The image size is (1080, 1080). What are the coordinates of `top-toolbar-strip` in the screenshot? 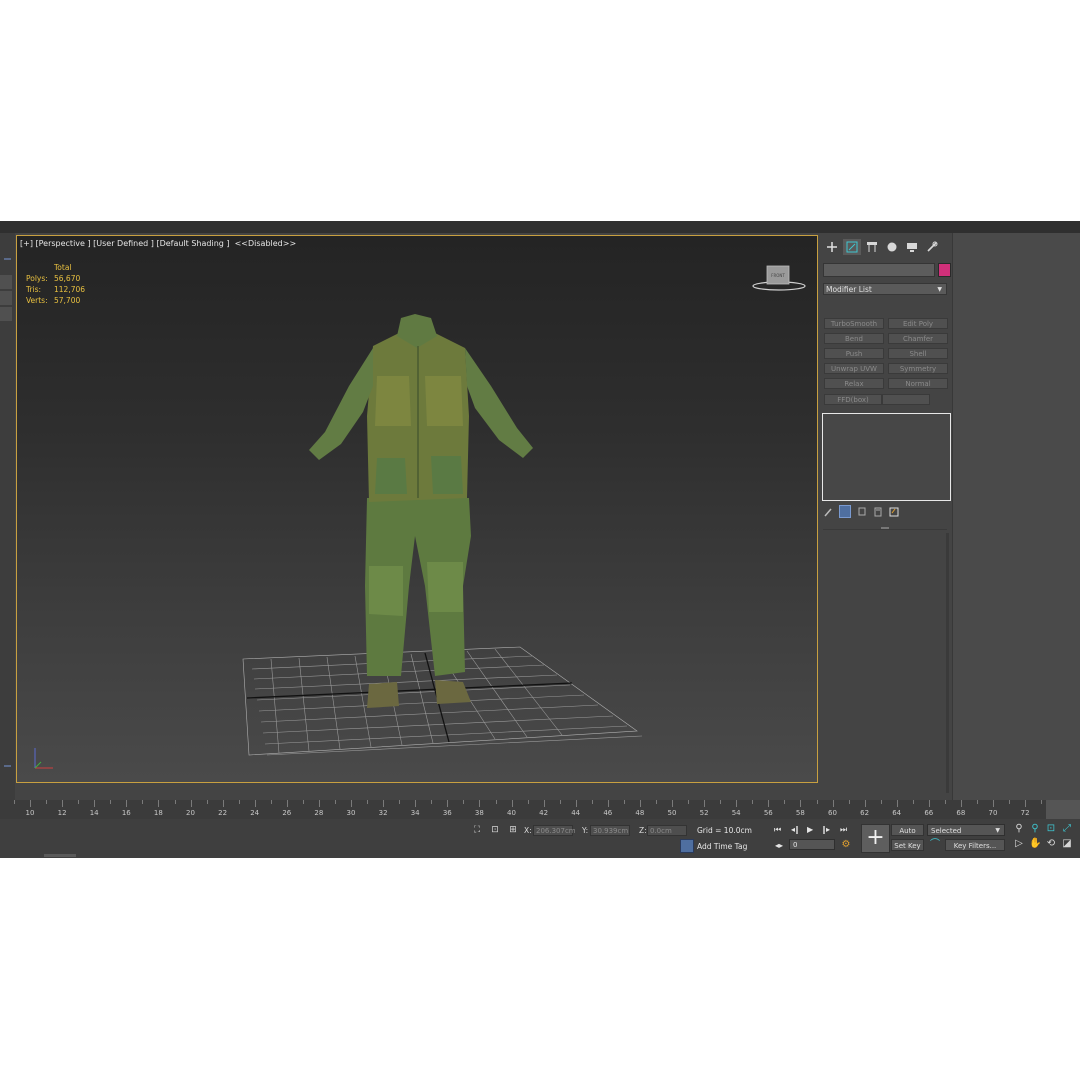 It's located at (540, 227).